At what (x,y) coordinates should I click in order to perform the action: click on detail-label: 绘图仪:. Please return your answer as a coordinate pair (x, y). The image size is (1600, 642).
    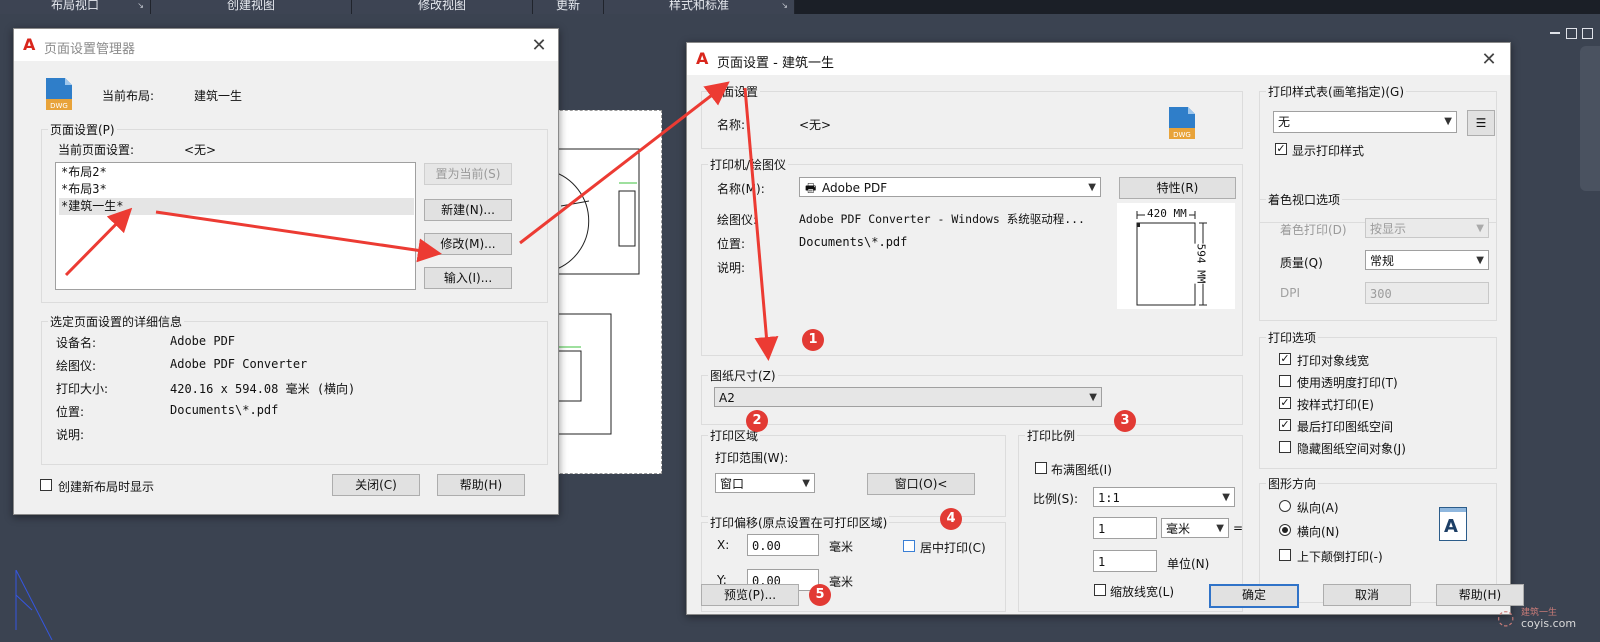
    Looking at the image, I should click on (76, 366).